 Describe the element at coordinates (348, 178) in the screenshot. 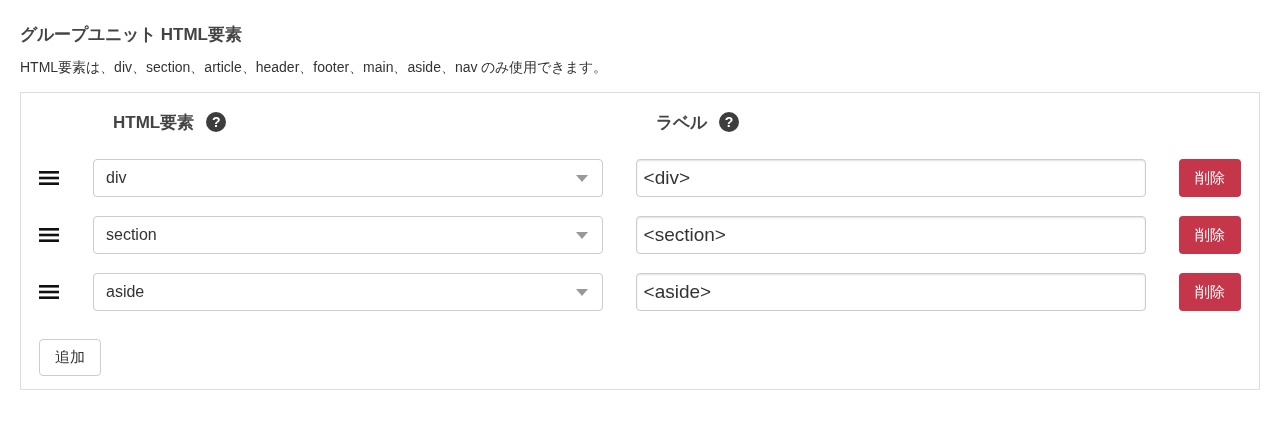

I see `element-select: div` at that location.